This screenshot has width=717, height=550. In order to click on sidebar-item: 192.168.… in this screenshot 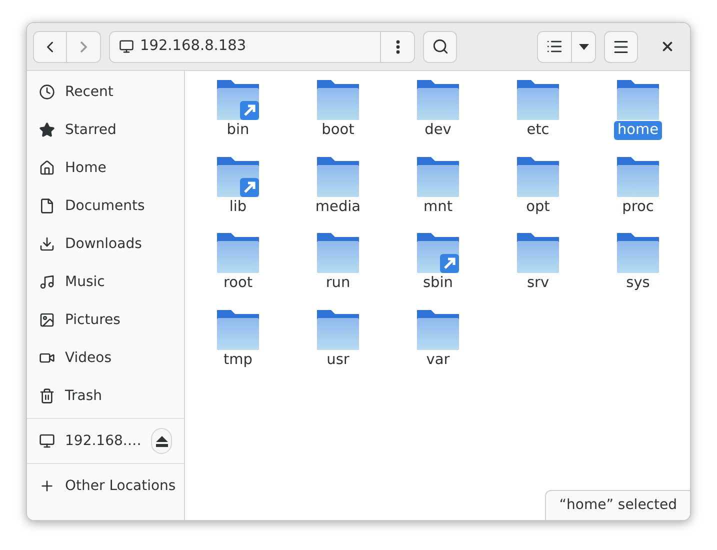, I will do `click(105, 441)`.